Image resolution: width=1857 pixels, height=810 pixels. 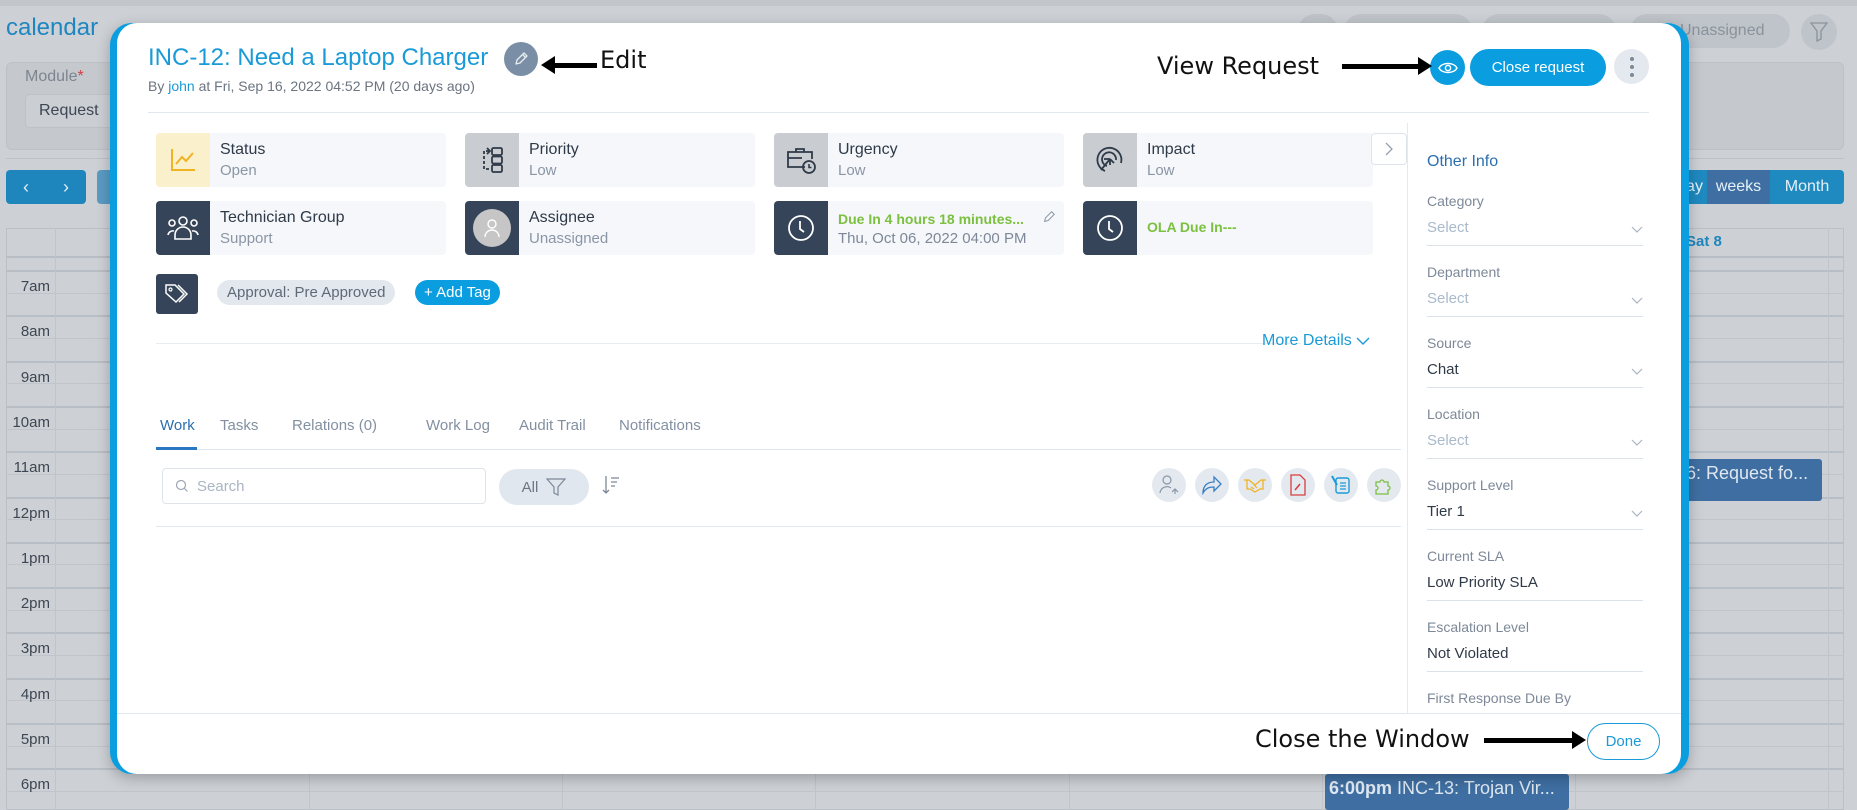 I want to click on field-label: Escalation Level, so click(x=1478, y=627).